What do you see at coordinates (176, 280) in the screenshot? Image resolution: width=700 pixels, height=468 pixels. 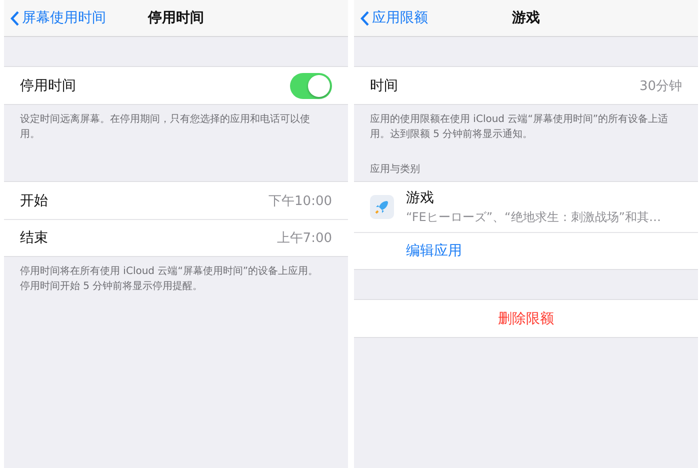 I see `section-footer: 停用时间将在所有使用 iCloud 云端“屏幕使用时间”的设备上应用。停用时间开始 5 分钟前将显示停用提醒。` at bounding box center [176, 280].